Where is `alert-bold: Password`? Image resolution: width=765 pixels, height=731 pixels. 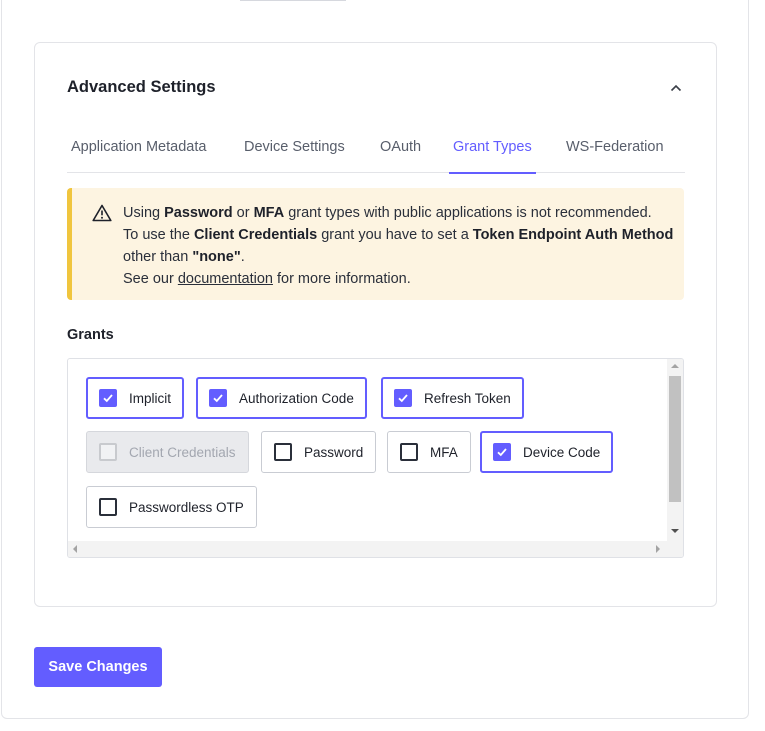 alert-bold: Password is located at coordinates (198, 213).